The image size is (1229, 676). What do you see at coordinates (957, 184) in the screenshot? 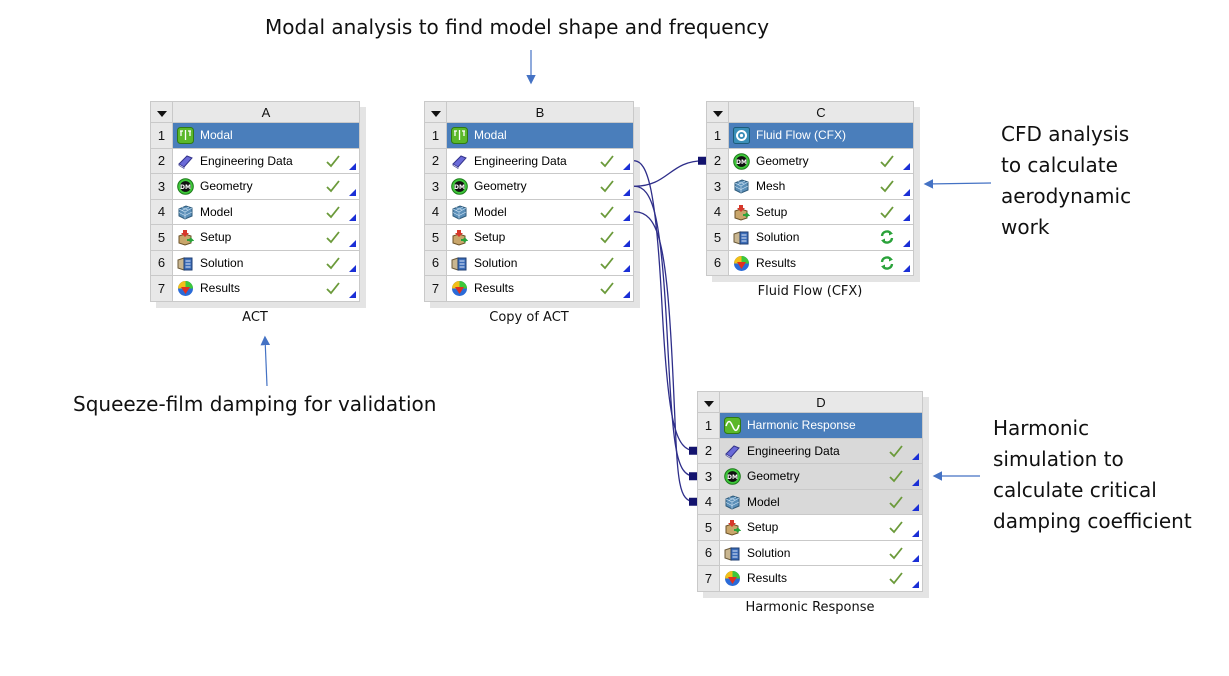
I see `arrow-to-system-c` at bounding box center [957, 184].